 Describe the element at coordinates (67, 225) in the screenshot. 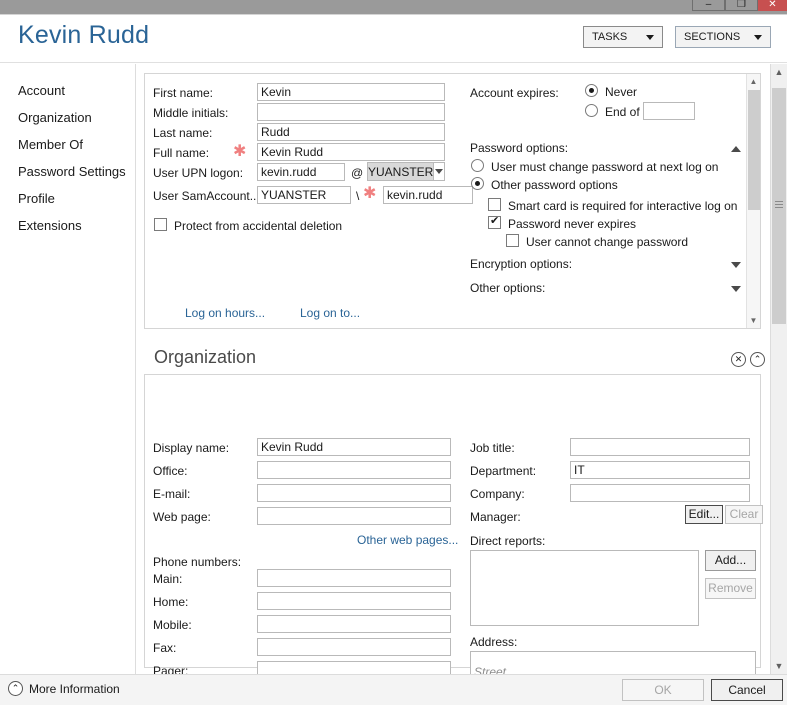

I see `sidebar-item-extensions: Extensions` at that location.